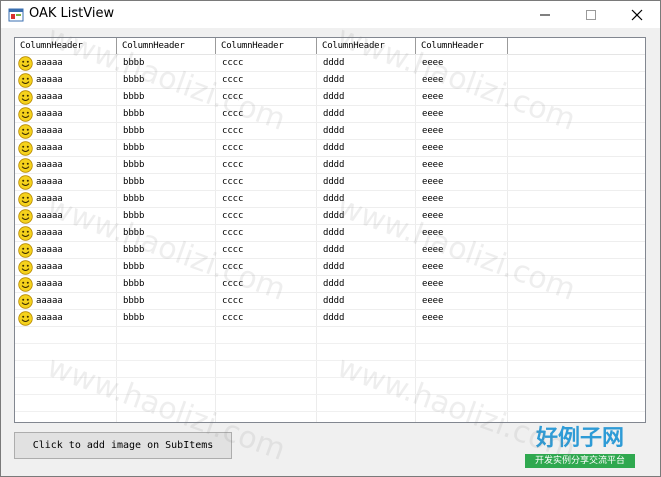  What do you see at coordinates (123, 445) in the screenshot?
I see `add-image-button: Click to add image on SubItems` at bounding box center [123, 445].